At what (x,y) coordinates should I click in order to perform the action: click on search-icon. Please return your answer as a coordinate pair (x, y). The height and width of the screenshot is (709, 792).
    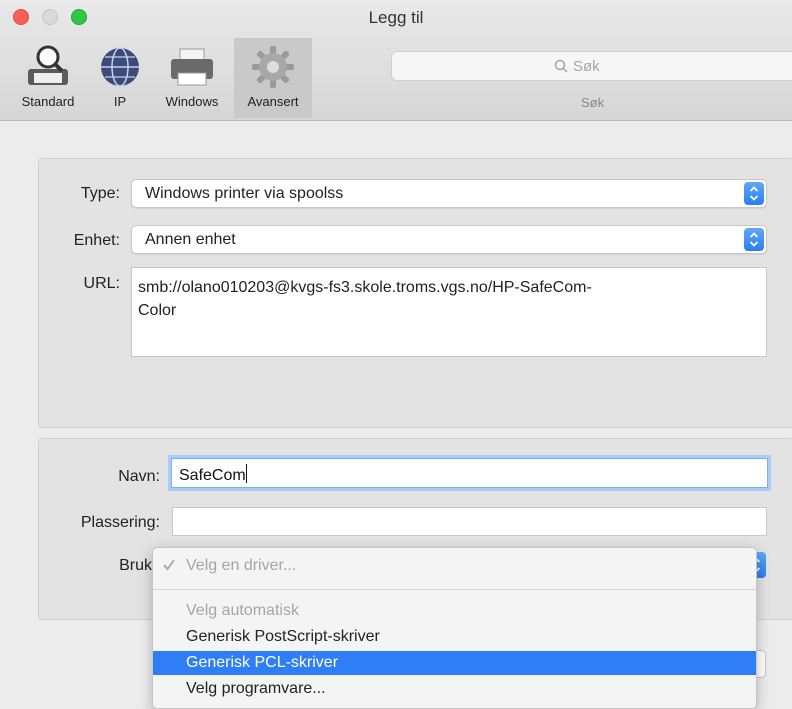
    Looking at the image, I should click on (561, 66).